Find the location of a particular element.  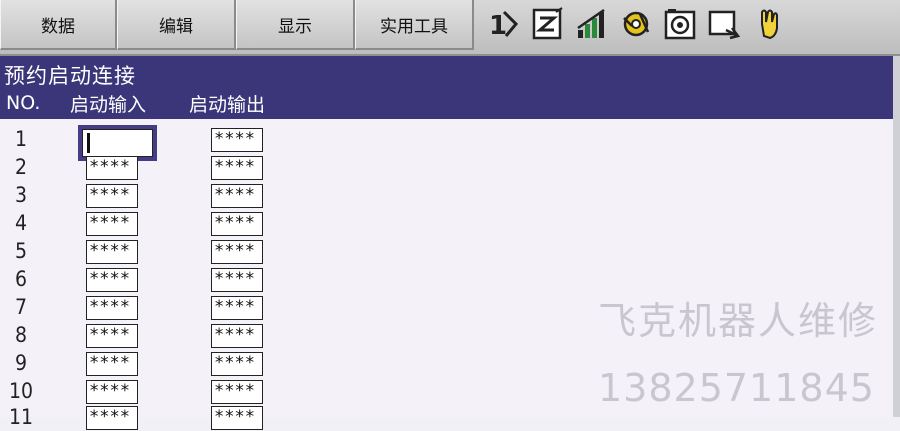

gear-tool-icon is located at coordinates (636, 24).